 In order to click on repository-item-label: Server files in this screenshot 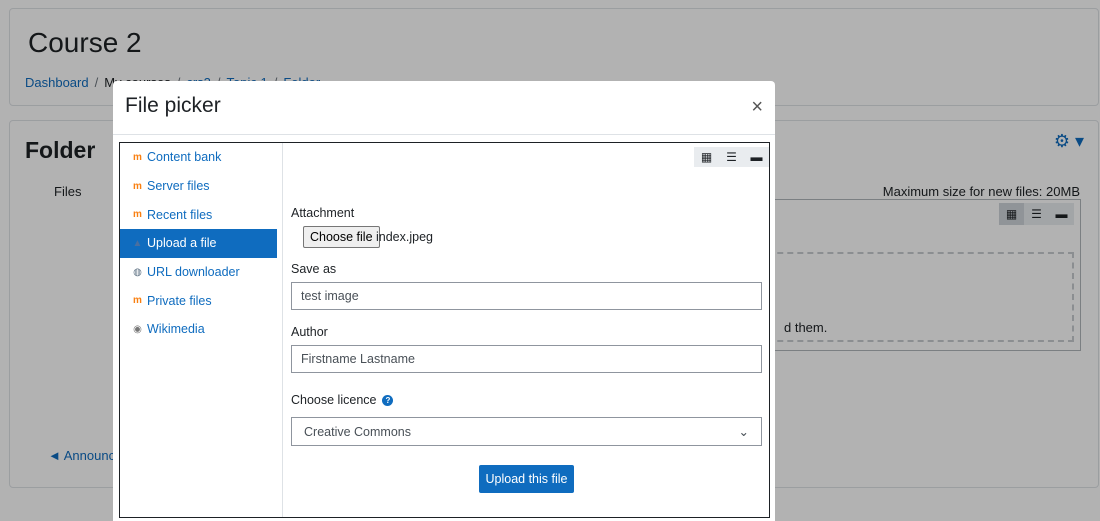, I will do `click(178, 186)`.